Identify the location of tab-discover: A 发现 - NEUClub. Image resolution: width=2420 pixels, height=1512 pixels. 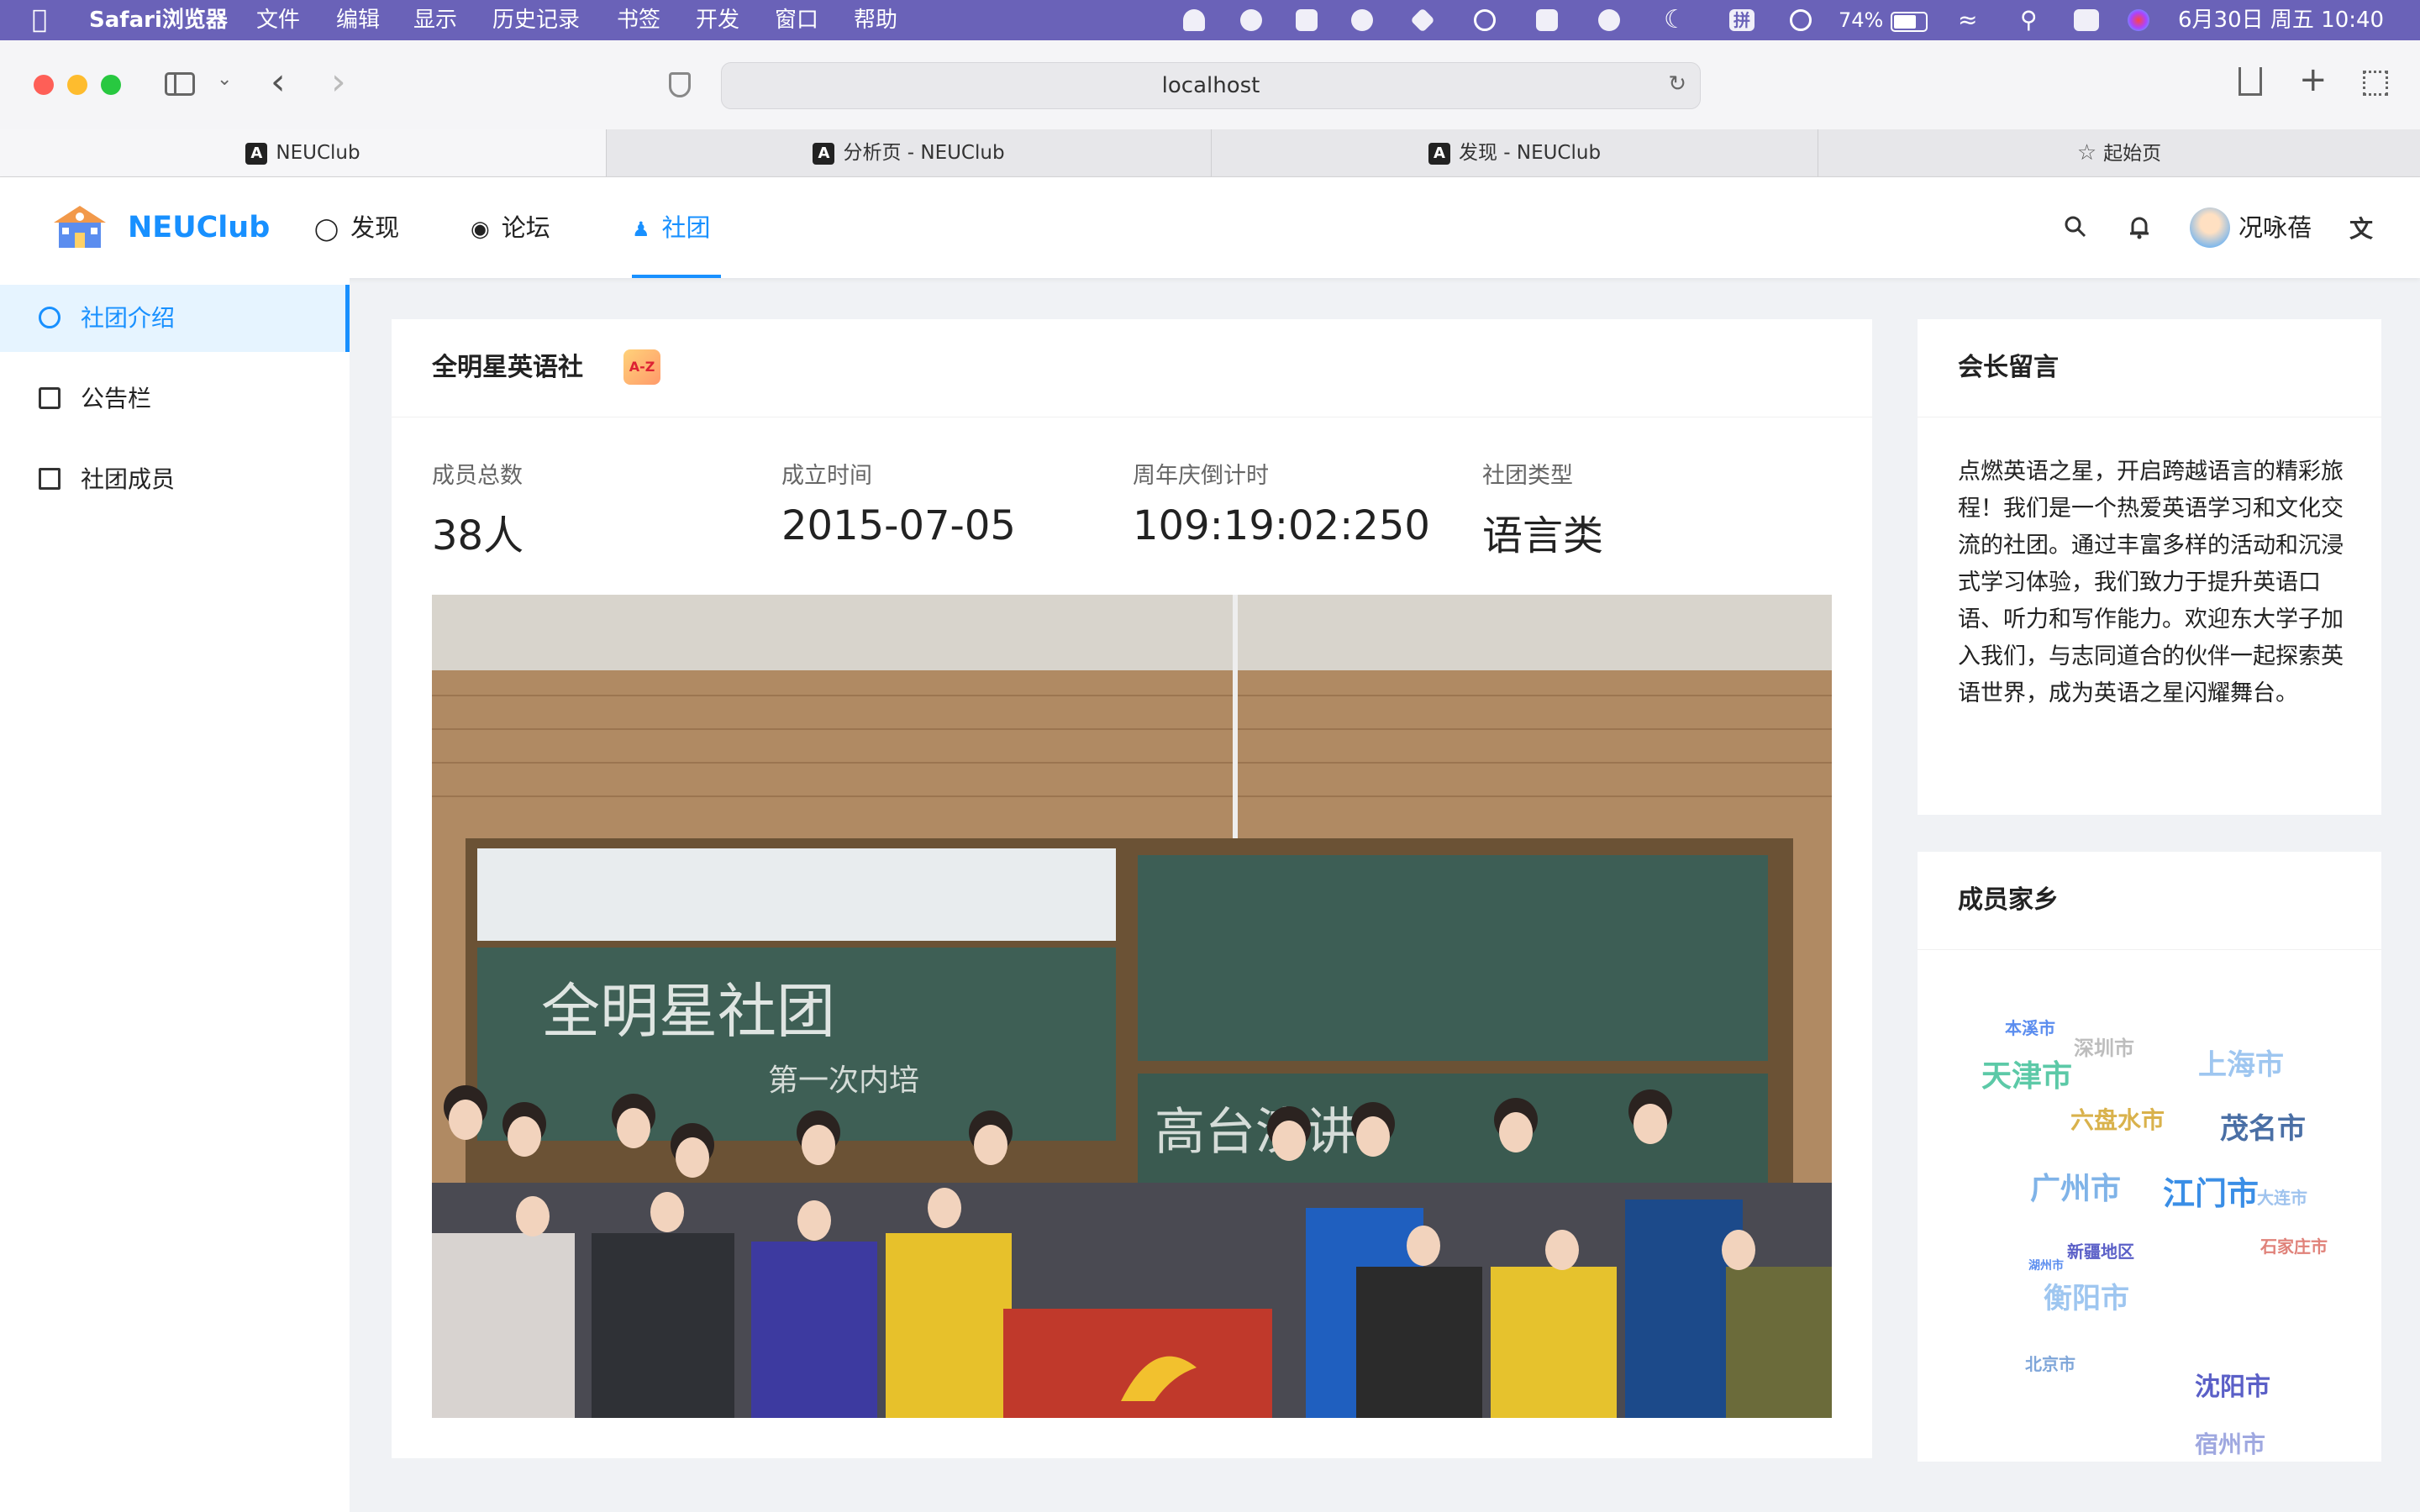
(1515, 152).